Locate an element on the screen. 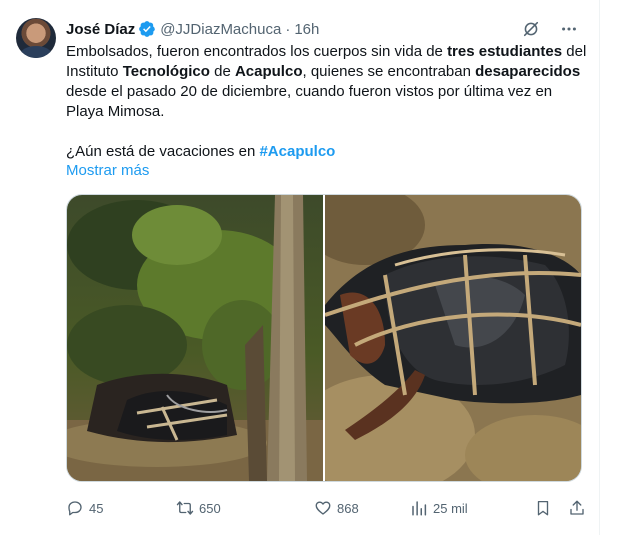  views-icon is located at coordinates (419, 508).